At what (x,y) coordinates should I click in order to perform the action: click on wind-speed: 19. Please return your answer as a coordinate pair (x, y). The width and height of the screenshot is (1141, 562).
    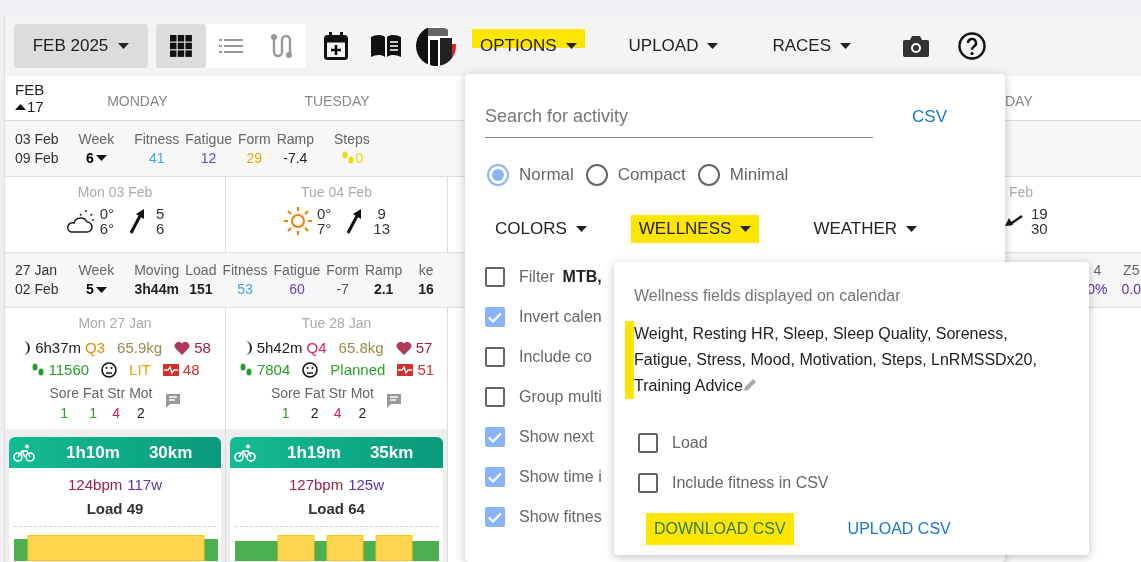
    Looking at the image, I should click on (1039, 213).